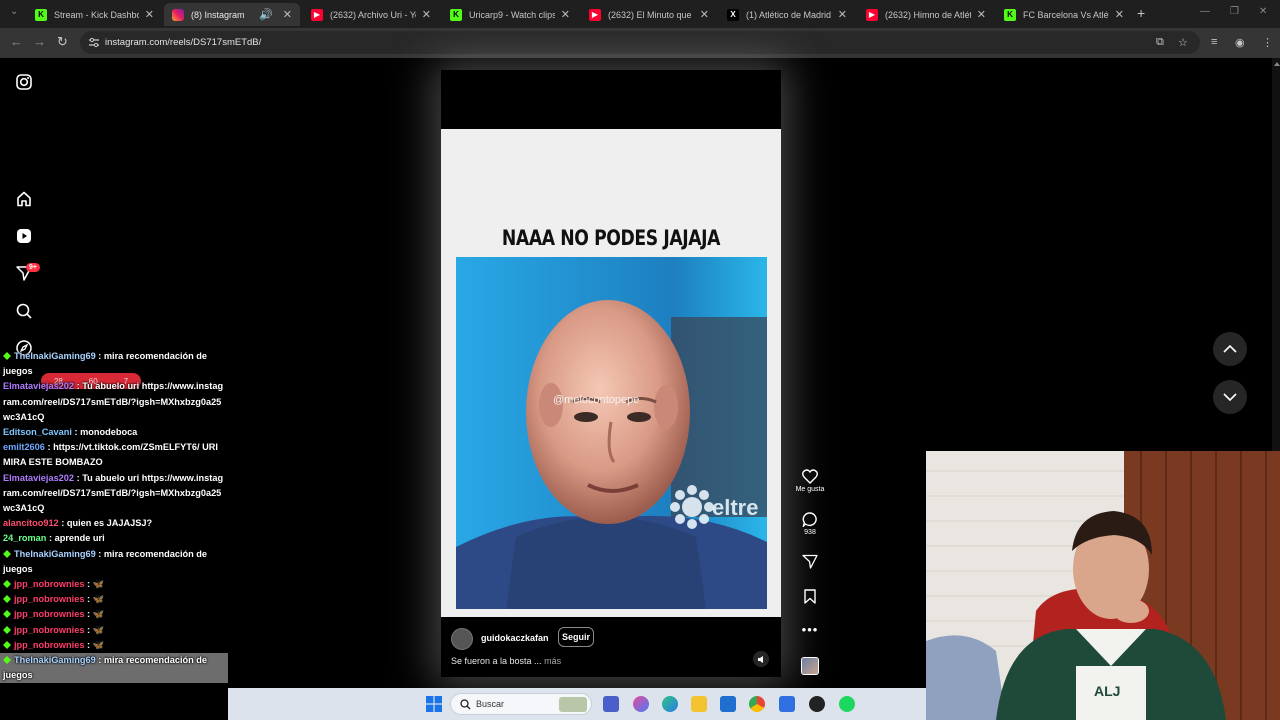 This screenshot has height=720, width=1280. I want to click on like-button: Me gusta, so click(810, 481).